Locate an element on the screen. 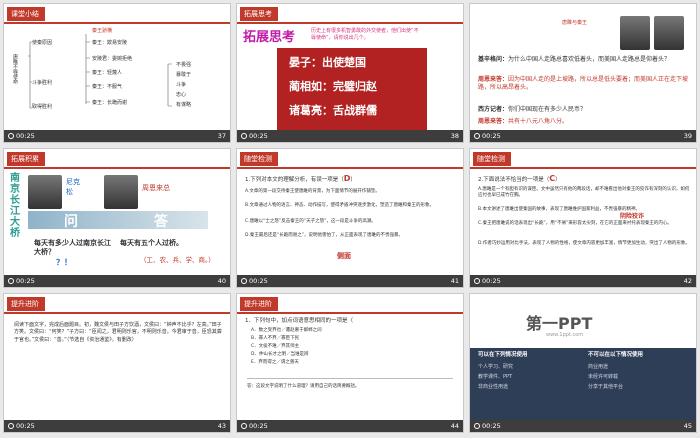 The width and height of the screenshot is (700, 438). dialog-row: 西方记者：你们中国现在有多少人民币？ is located at coordinates (584, 110).